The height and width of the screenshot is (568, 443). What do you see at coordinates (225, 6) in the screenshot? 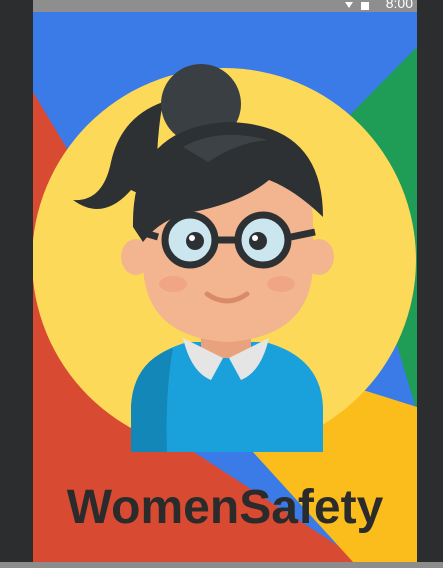
I see `status-bar: 8:00` at bounding box center [225, 6].